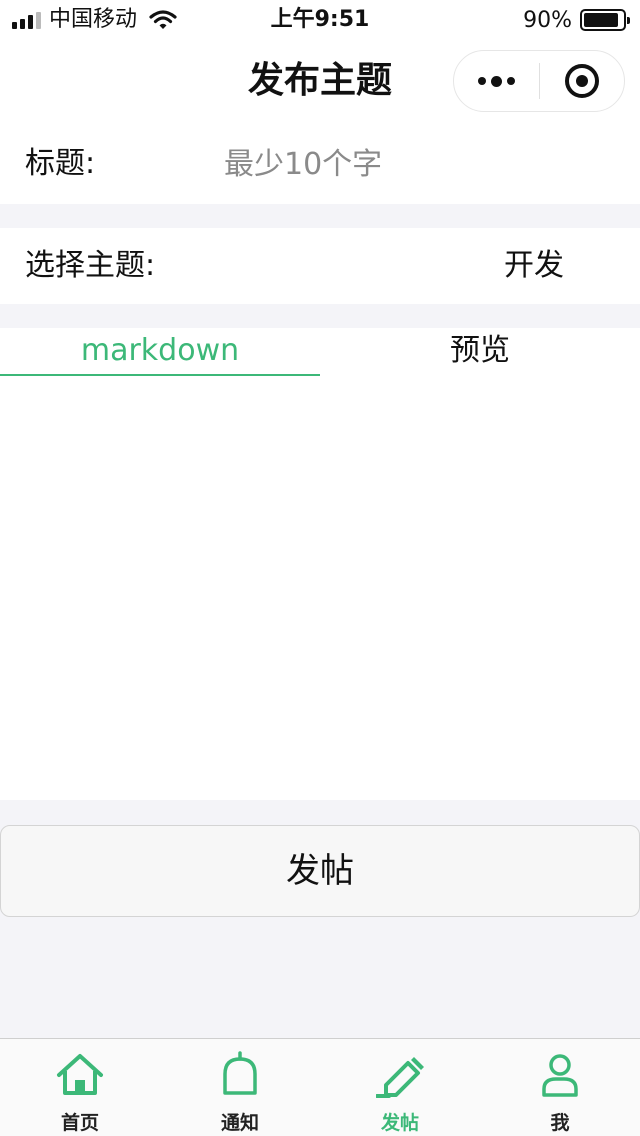 Image resolution: width=640 pixels, height=1136 pixels. Describe the element at coordinates (160, 352) in the screenshot. I see `tab-markdown: markdown` at that location.